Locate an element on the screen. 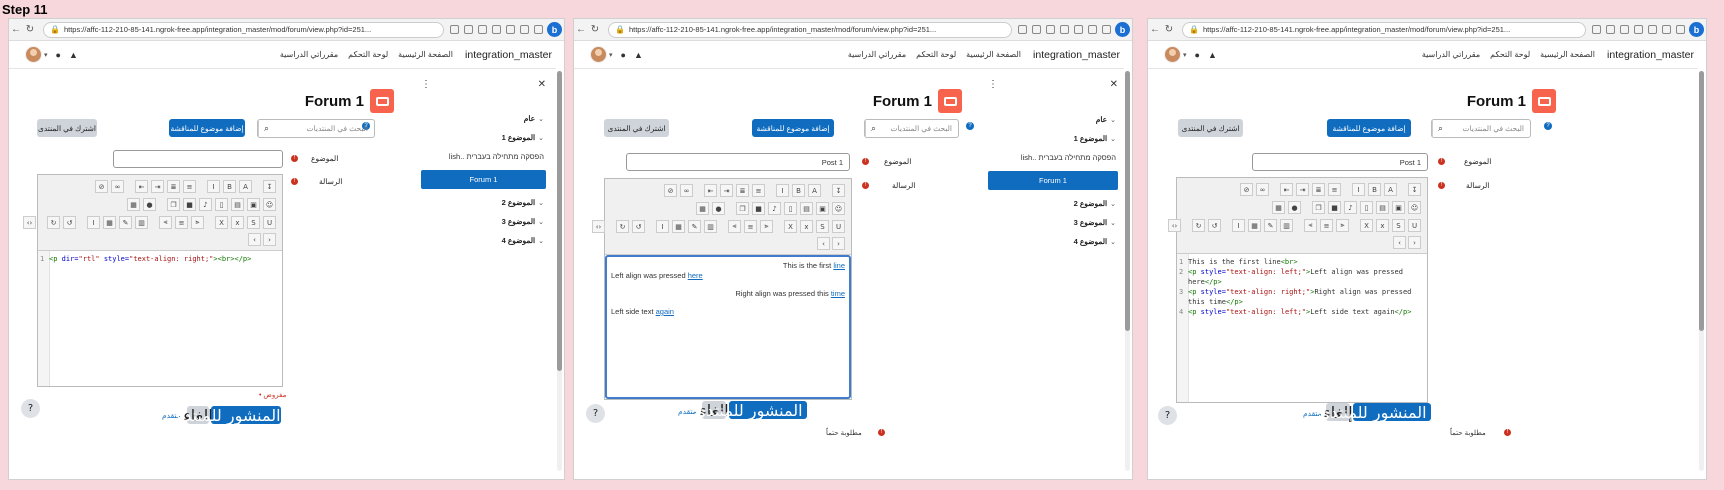 This screenshot has height=490, width=1724. notifications-bell-icon: ▲ is located at coordinates (1212, 55).